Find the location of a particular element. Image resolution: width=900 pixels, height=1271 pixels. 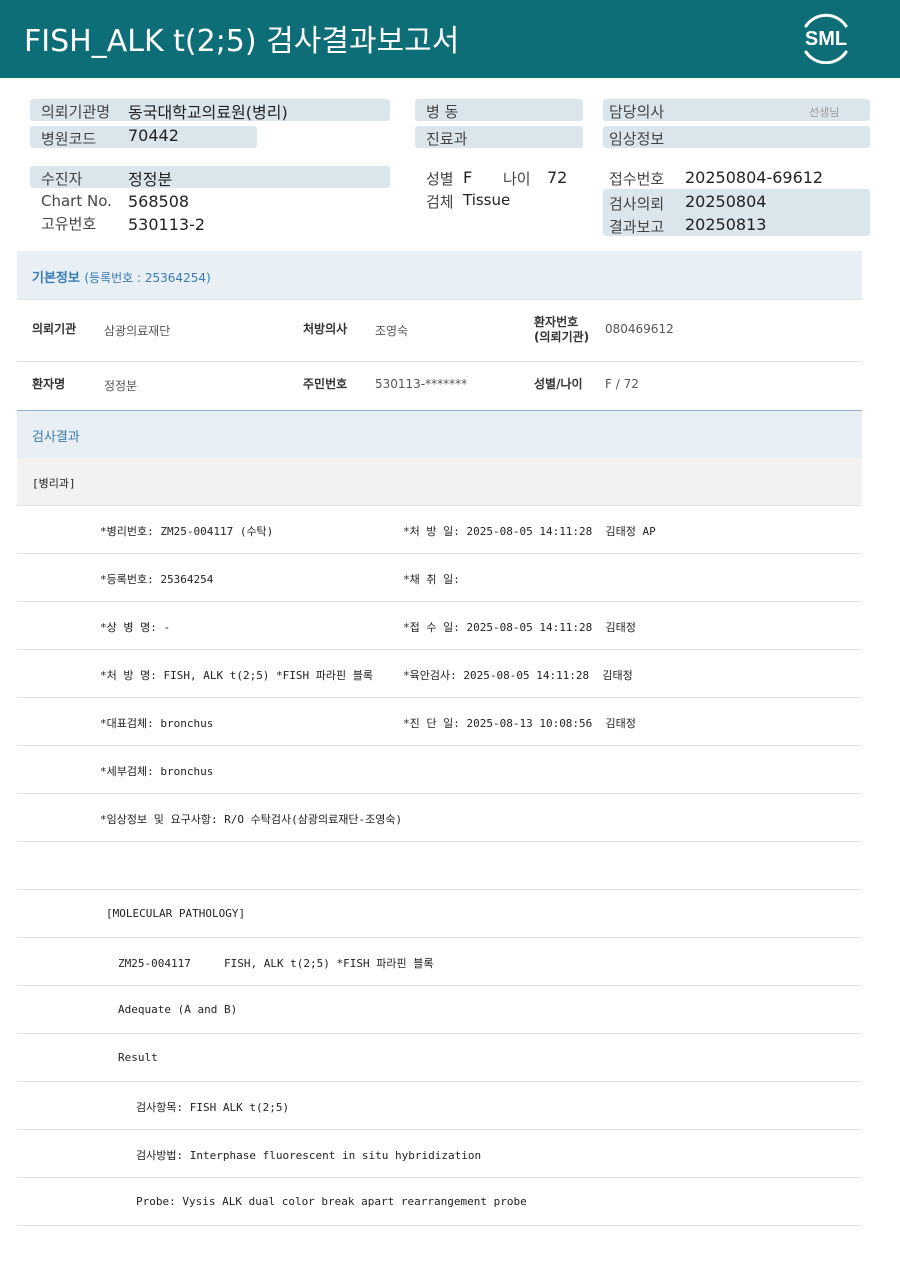

ward-label: 병 동 is located at coordinates (442, 112).